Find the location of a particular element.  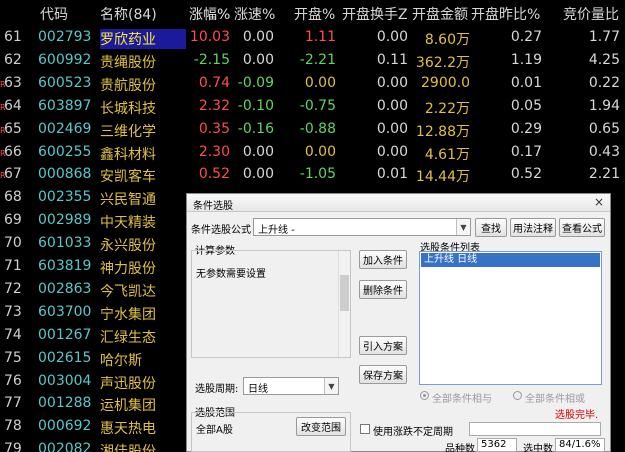

row-index: 69 is located at coordinates (13, 220).